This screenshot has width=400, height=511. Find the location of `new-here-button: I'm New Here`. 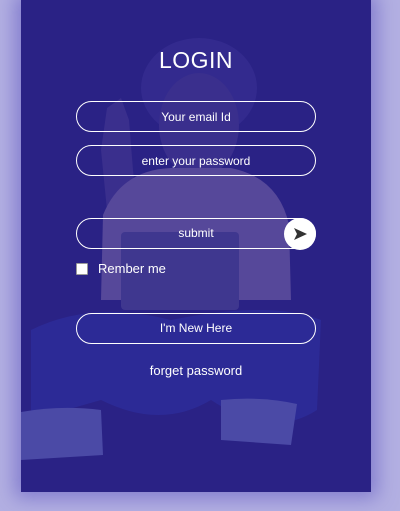

new-here-button: I'm New Here is located at coordinates (196, 328).